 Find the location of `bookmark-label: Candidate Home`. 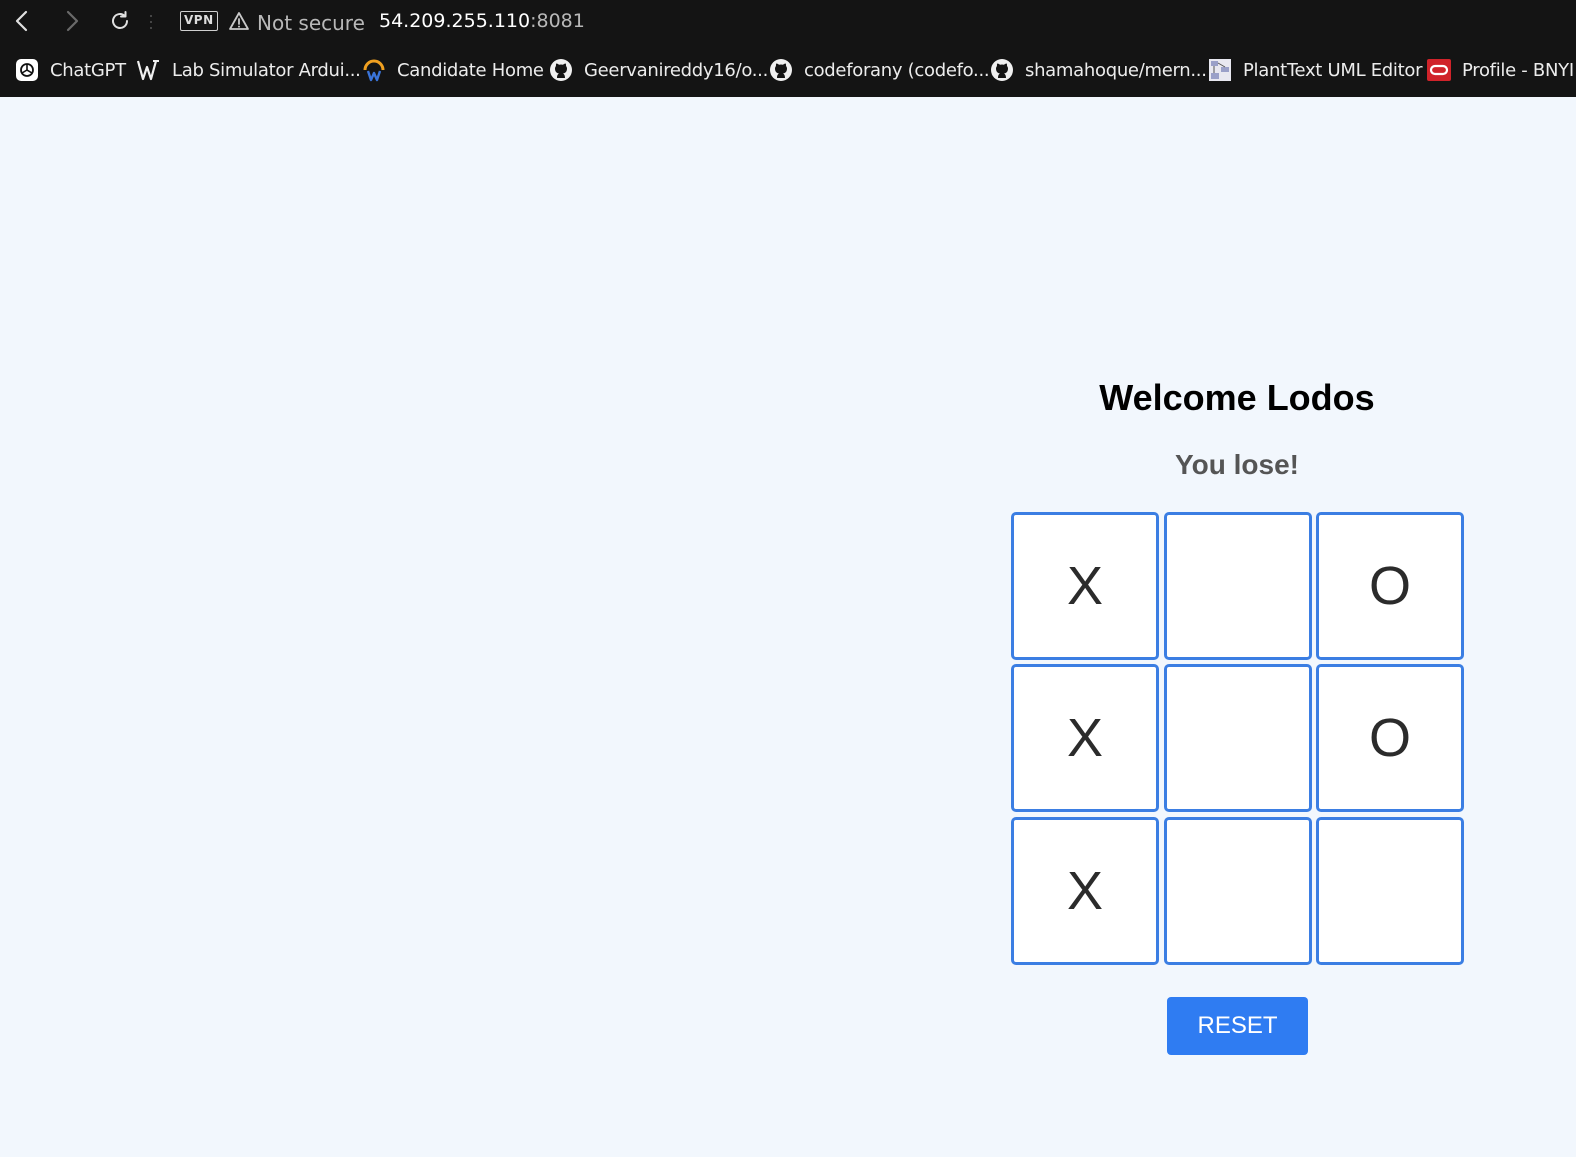

bookmark-label: Candidate Home is located at coordinates (470, 70).